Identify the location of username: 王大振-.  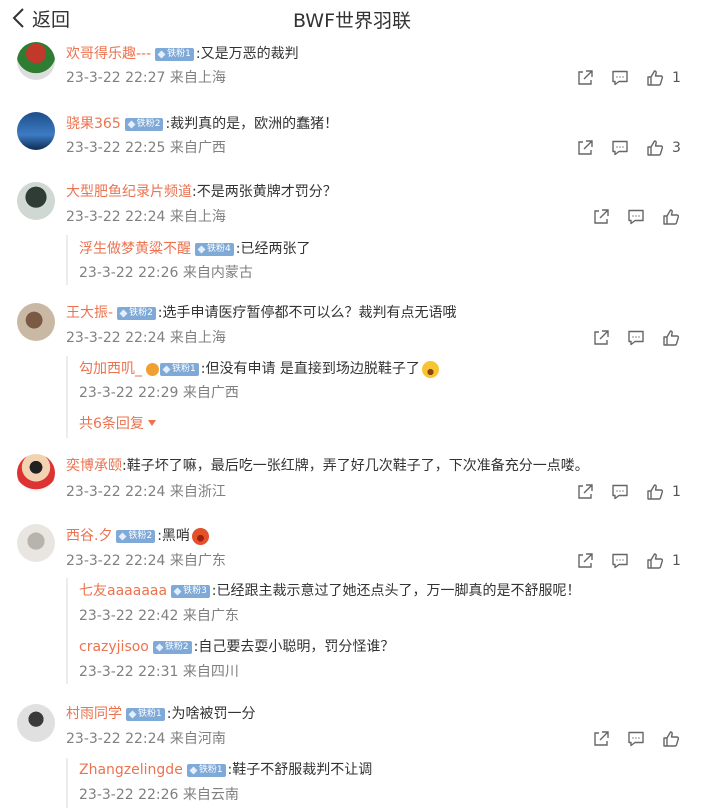
(89, 313).